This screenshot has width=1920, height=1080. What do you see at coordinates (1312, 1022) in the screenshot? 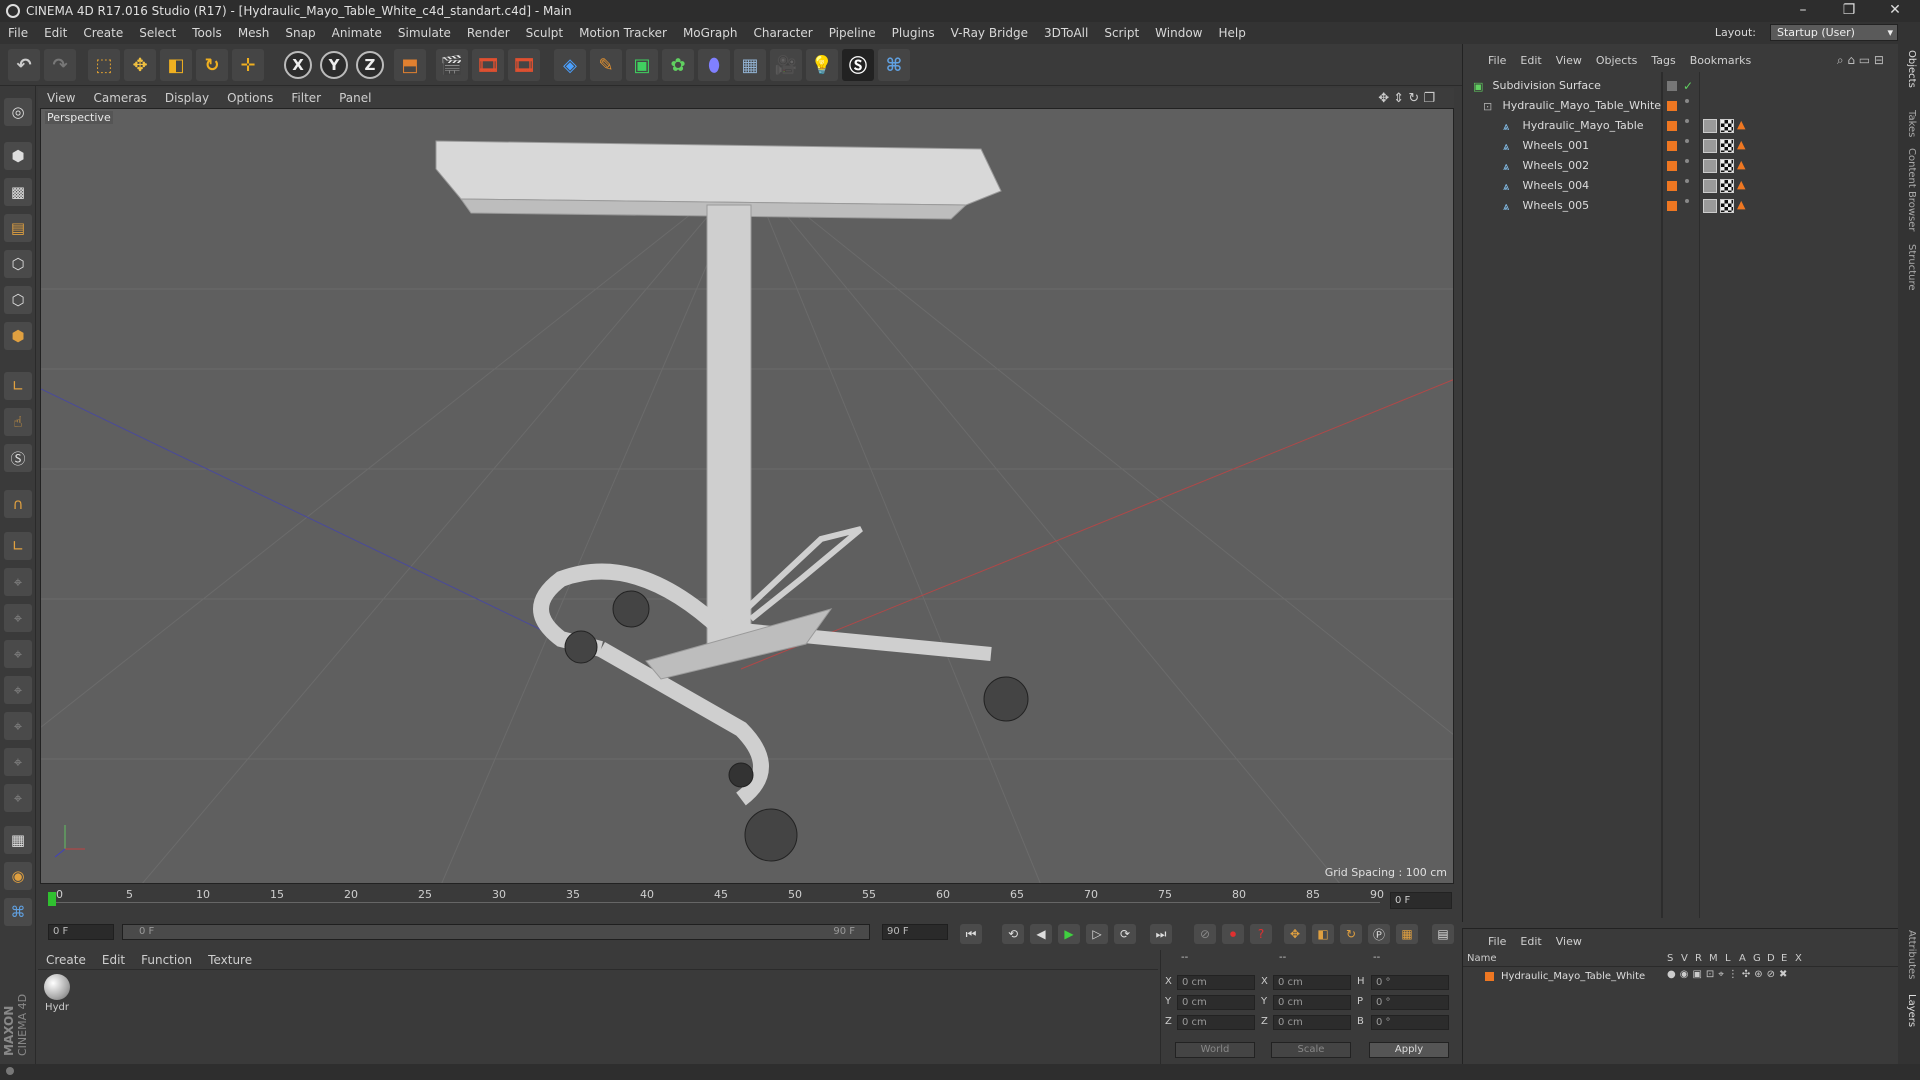
I see `size-z-field: 0 cm` at bounding box center [1312, 1022].